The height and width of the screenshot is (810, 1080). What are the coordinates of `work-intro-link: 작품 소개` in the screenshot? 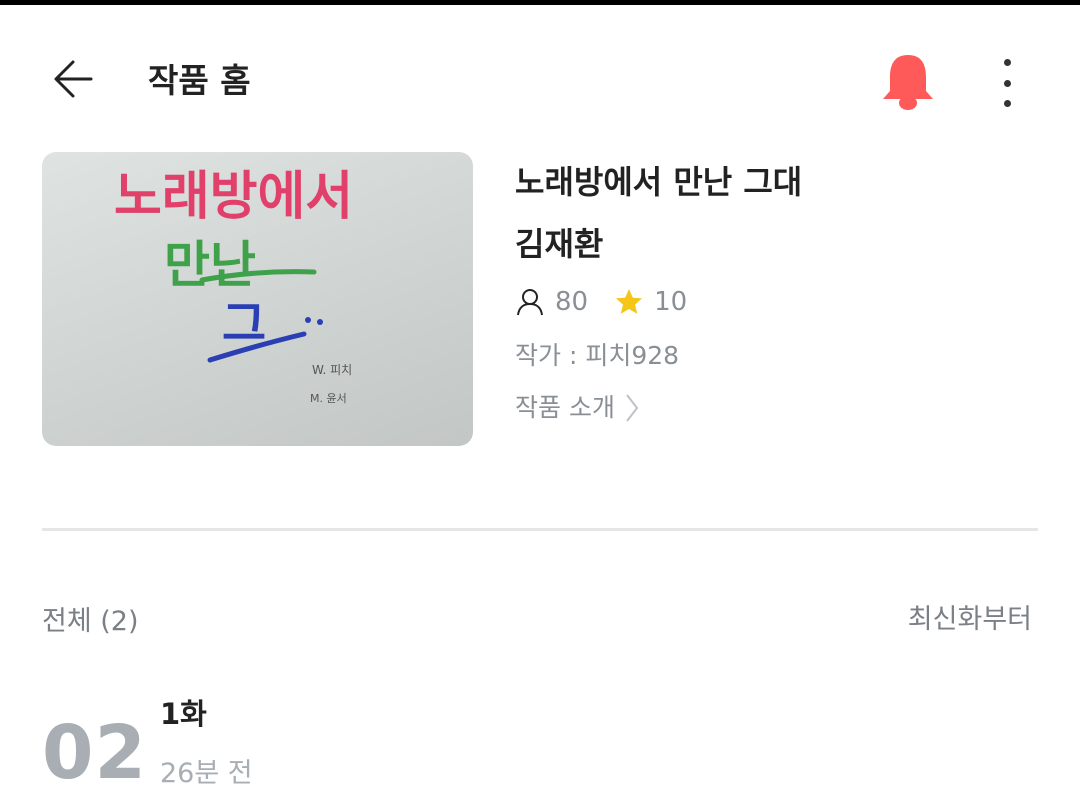 It's located at (577, 408).